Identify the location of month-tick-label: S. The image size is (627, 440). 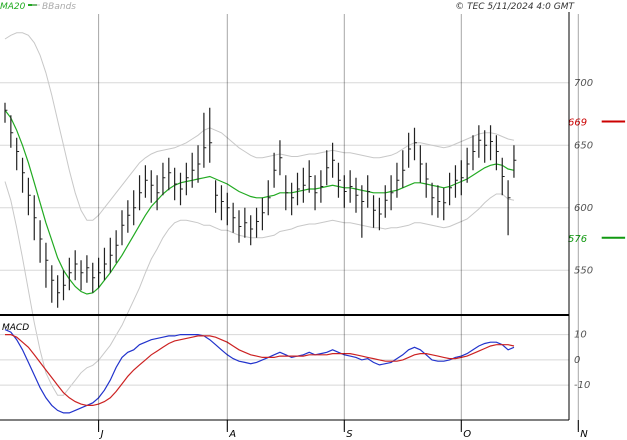
(349, 434).